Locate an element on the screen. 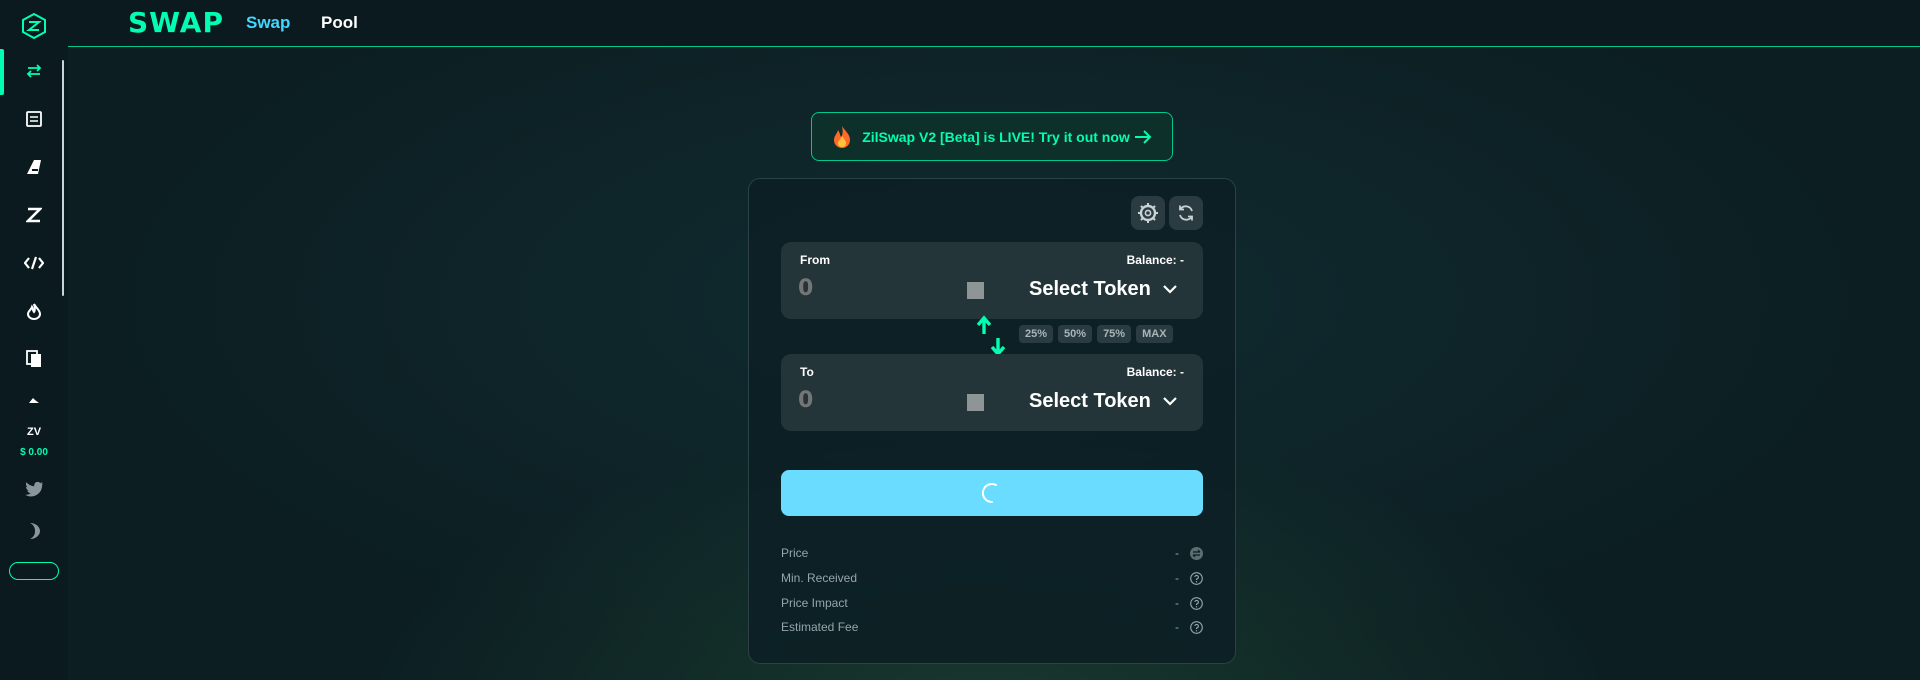  to-panel: To Balance: - Select Token is located at coordinates (992, 392).